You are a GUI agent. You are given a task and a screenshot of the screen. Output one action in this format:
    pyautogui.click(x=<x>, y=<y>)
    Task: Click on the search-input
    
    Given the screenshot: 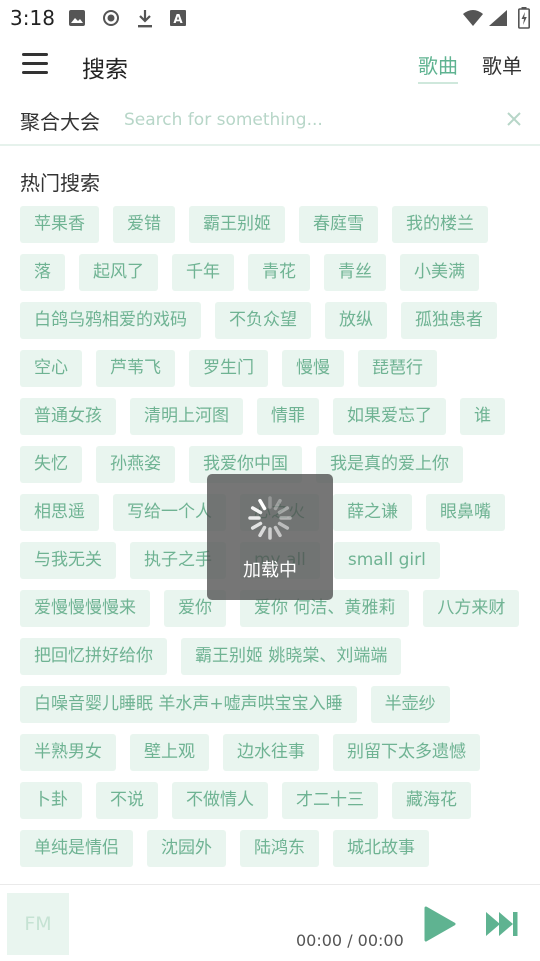 What is the action you would take?
    pyautogui.click(x=309, y=120)
    